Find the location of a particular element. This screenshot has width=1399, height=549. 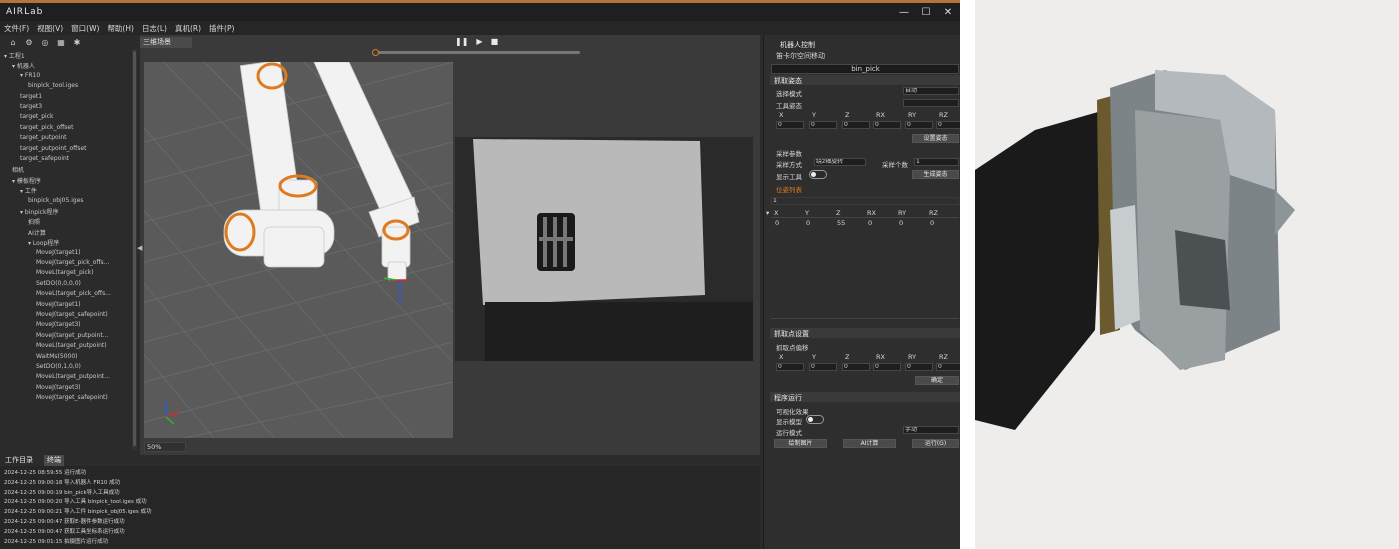

show-model-toggle is located at coordinates (815, 419).